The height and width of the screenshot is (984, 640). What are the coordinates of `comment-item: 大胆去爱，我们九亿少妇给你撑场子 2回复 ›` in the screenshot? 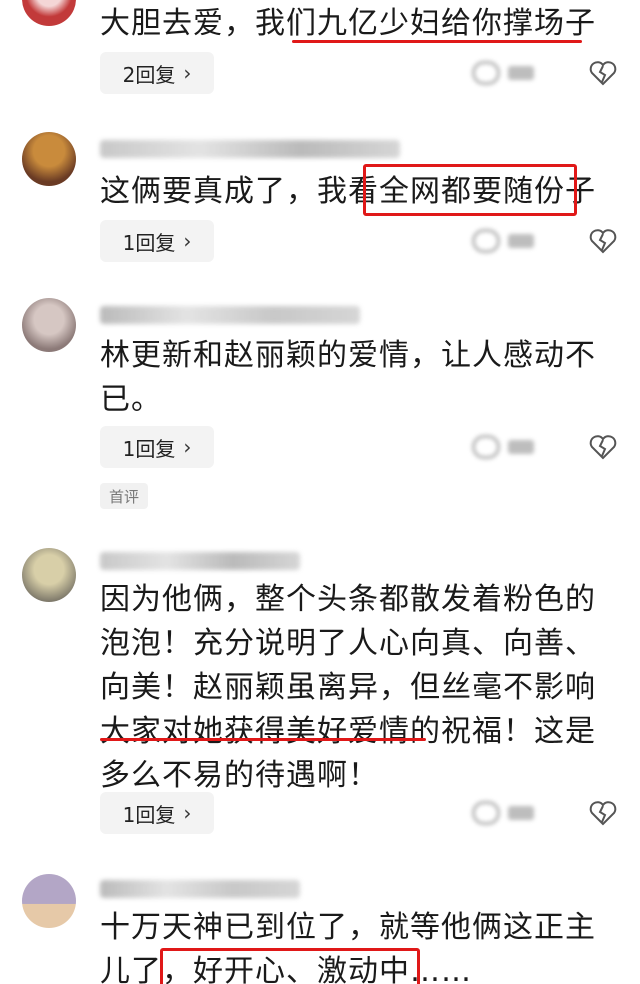 It's located at (320, 55).